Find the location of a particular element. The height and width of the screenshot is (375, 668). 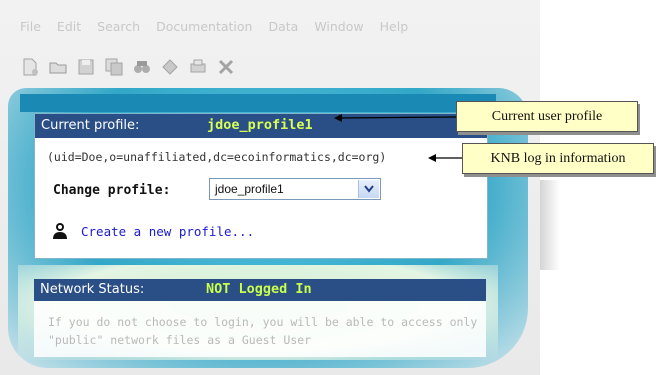

profile-header: Current profile: jdoe_profile1 is located at coordinates (261, 126).